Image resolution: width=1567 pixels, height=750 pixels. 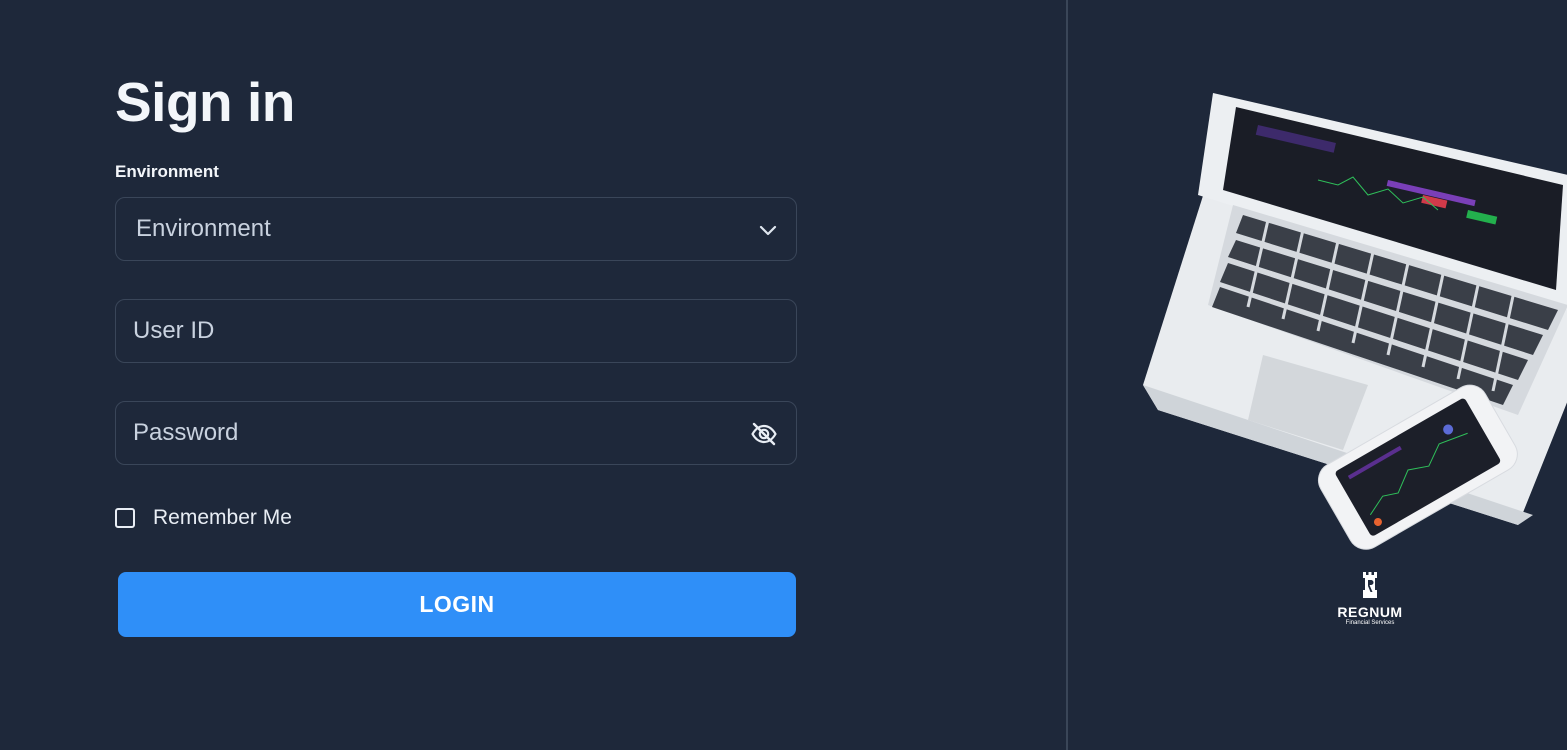 I want to click on environment-select-value: Environment, so click(x=203, y=228).